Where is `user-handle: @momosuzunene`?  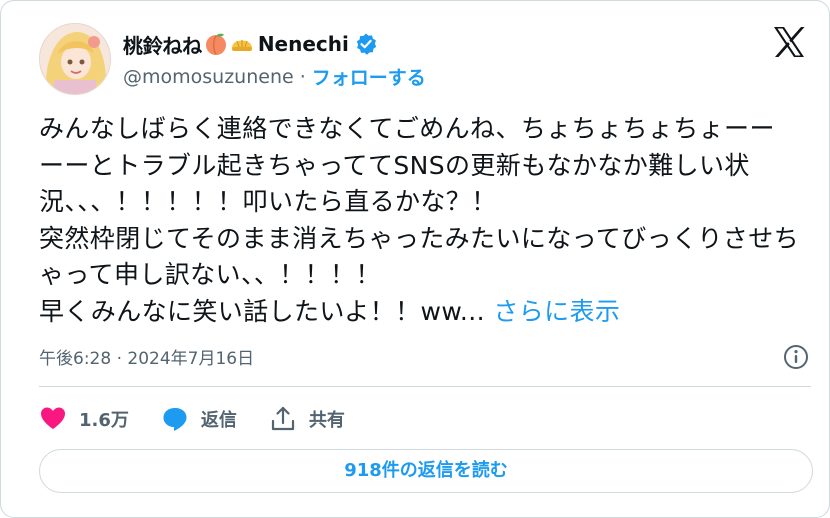
user-handle: @momosuzunene is located at coordinates (208, 77).